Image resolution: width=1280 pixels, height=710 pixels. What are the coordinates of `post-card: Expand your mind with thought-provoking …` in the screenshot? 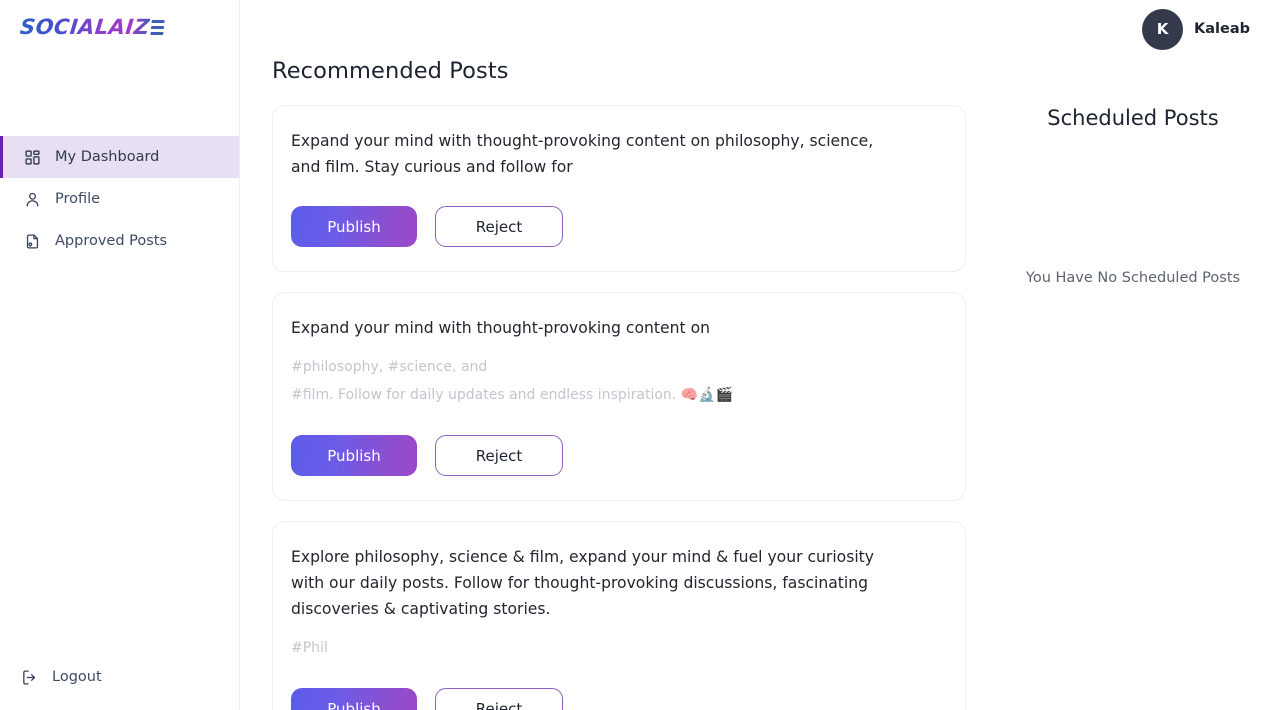 It's located at (619, 188).